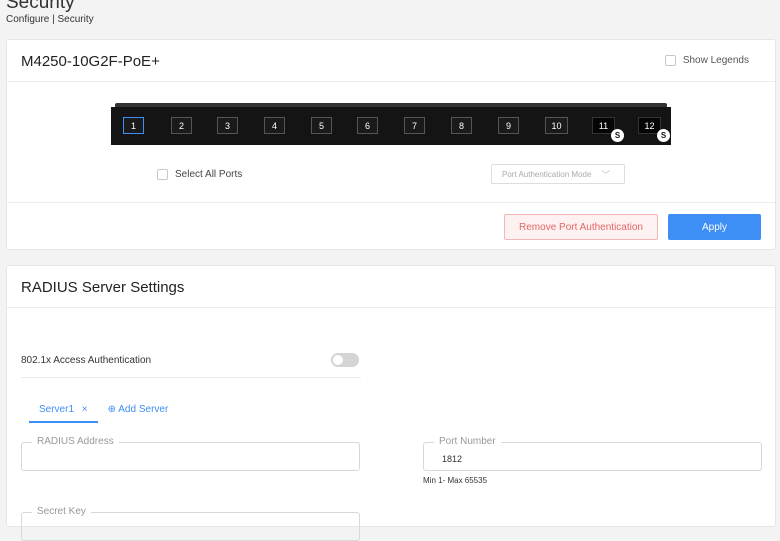  Describe the element at coordinates (57, 409) in the screenshot. I see `tab-server1-label: Server1` at that location.